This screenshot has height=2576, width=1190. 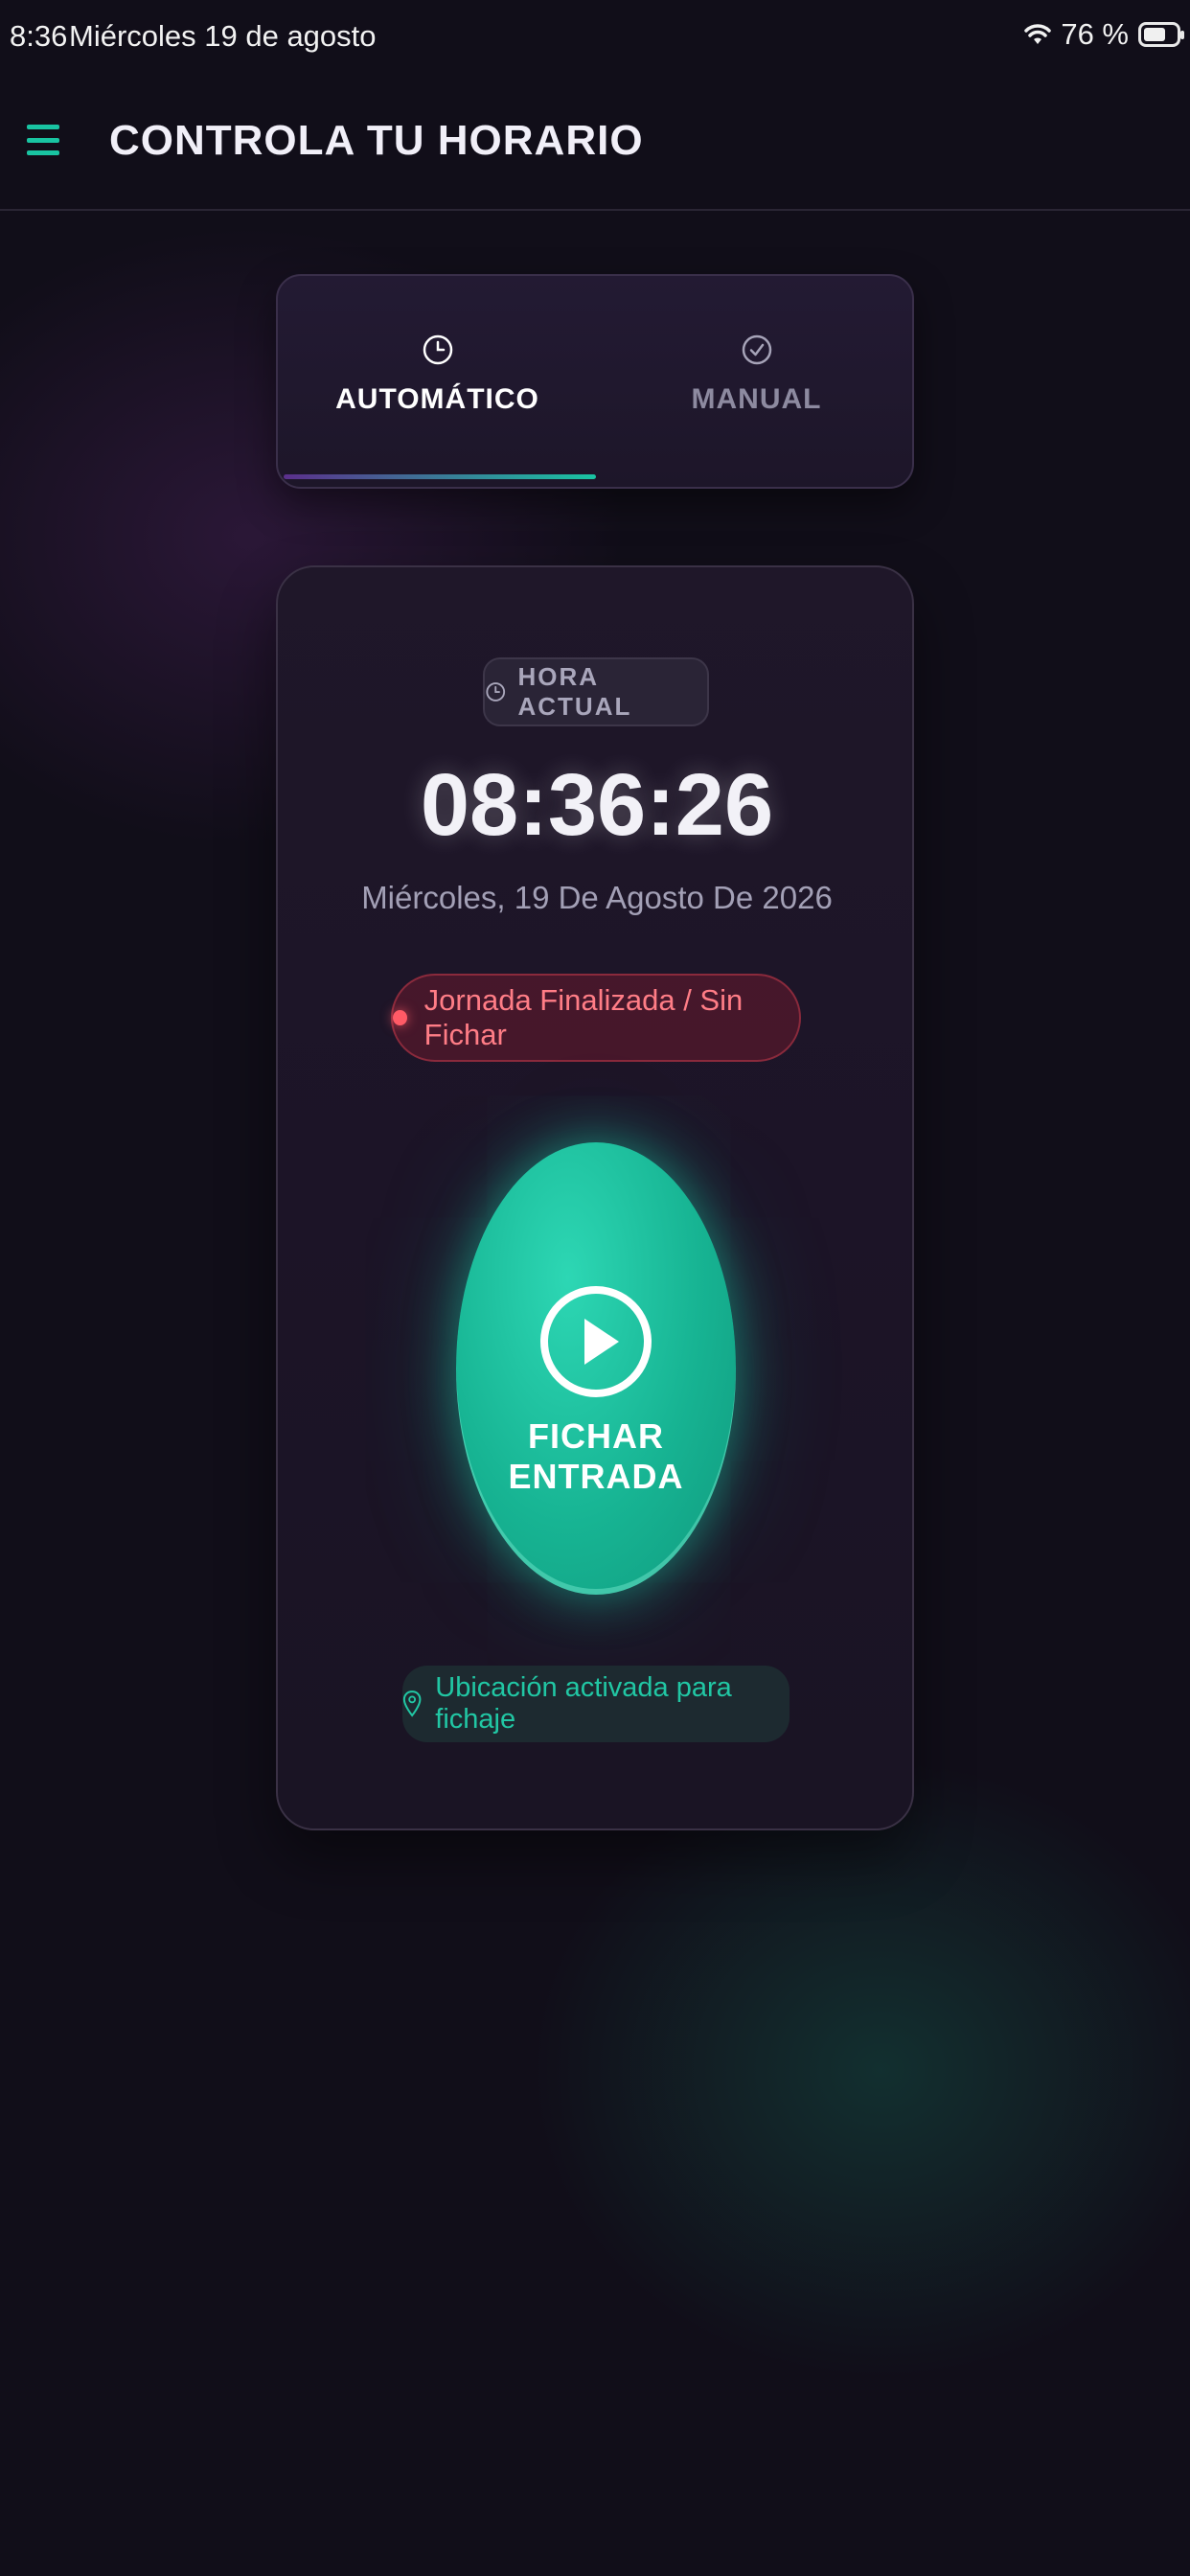 I want to click on hamburger-menu-icon, so click(x=43, y=140).